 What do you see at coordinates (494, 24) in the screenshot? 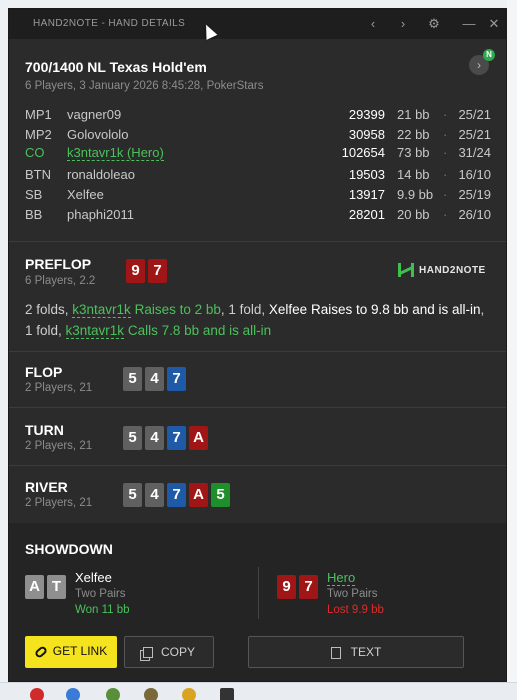
I see `close-icon: ✕` at bounding box center [494, 24].